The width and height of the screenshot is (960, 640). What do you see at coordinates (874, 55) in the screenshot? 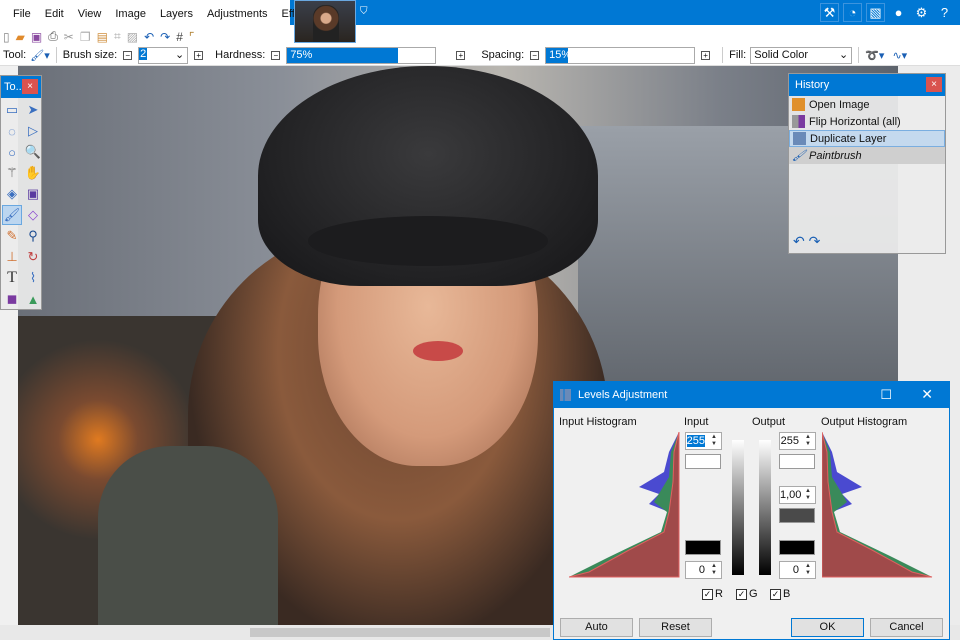
I see `blend-mode-icon: ➰▾` at bounding box center [874, 55].